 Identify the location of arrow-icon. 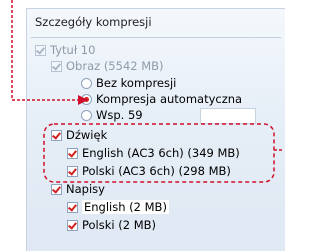
(83, 100).